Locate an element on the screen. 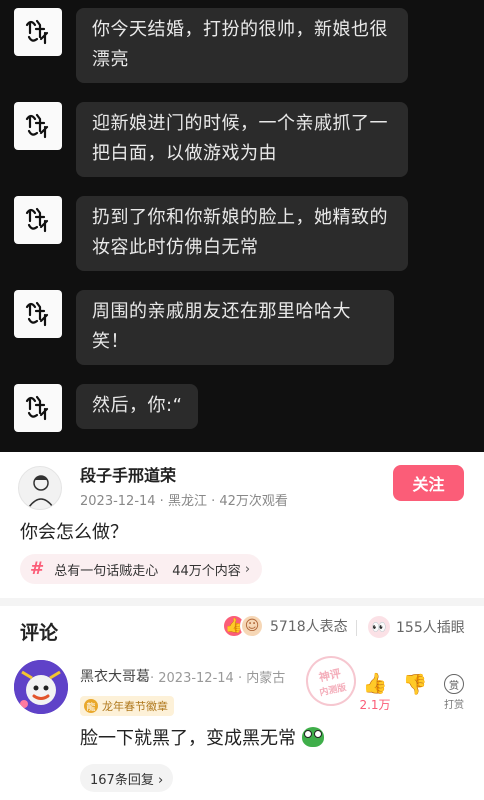 The image size is (484, 800). chat-bubble: 扔到了你和你新娘的脸上，她精致的妆容此时仿佛白无常 is located at coordinates (242, 233).